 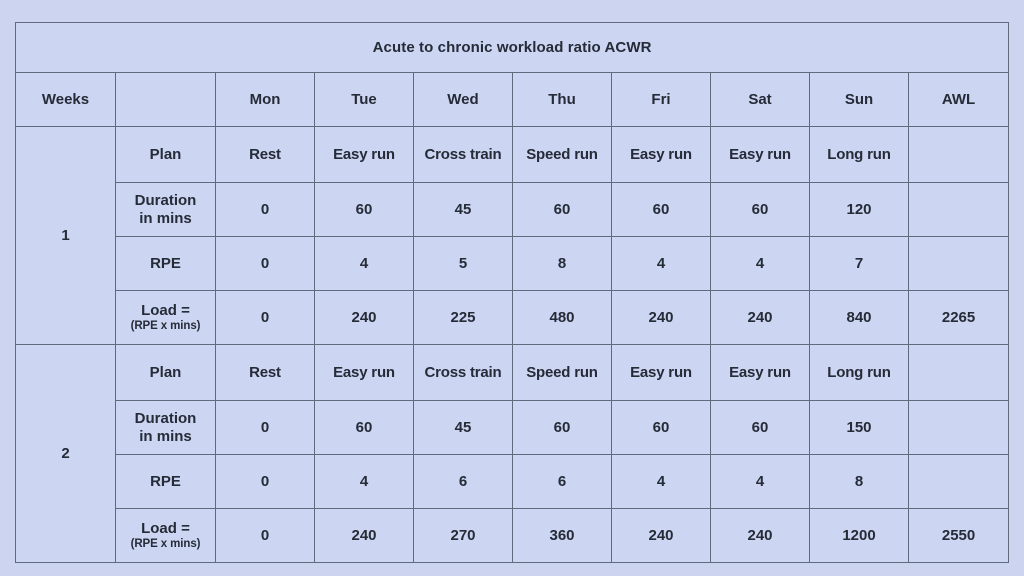 What do you see at coordinates (859, 427) in the screenshot?
I see `cell-w2-duration-sun: 150` at bounding box center [859, 427].